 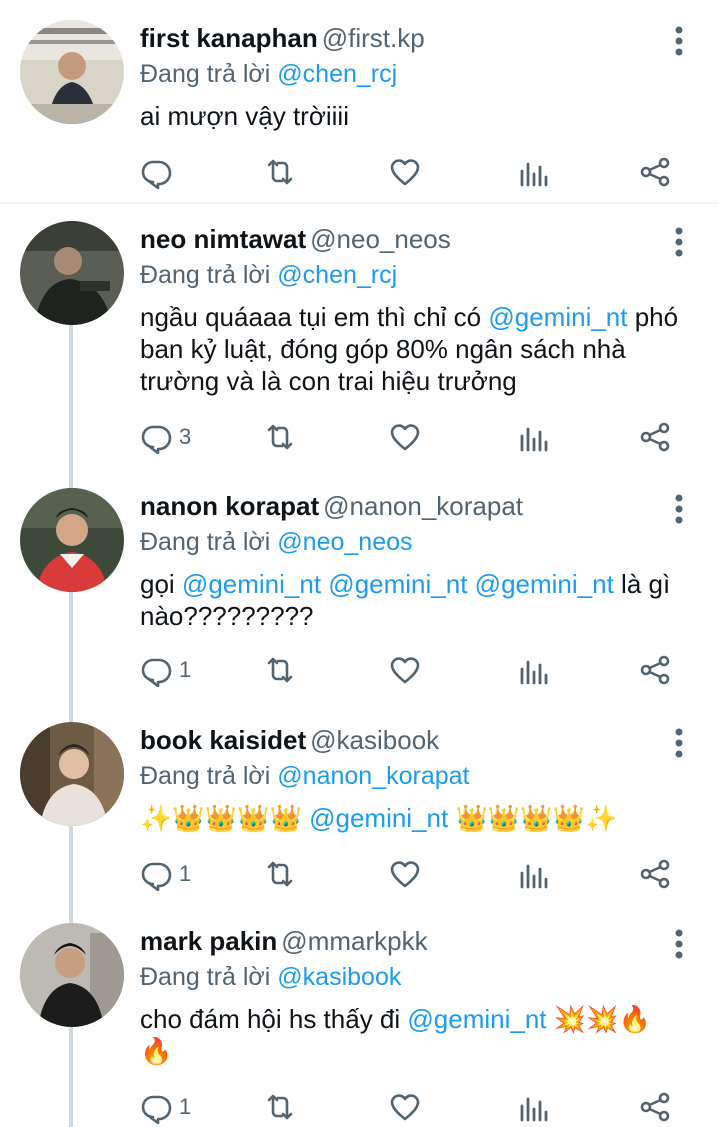 What do you see at coordinates (223, 740) in the screenshot?
I see `display-name: book kaisidet` at bounding box center [223, 740].